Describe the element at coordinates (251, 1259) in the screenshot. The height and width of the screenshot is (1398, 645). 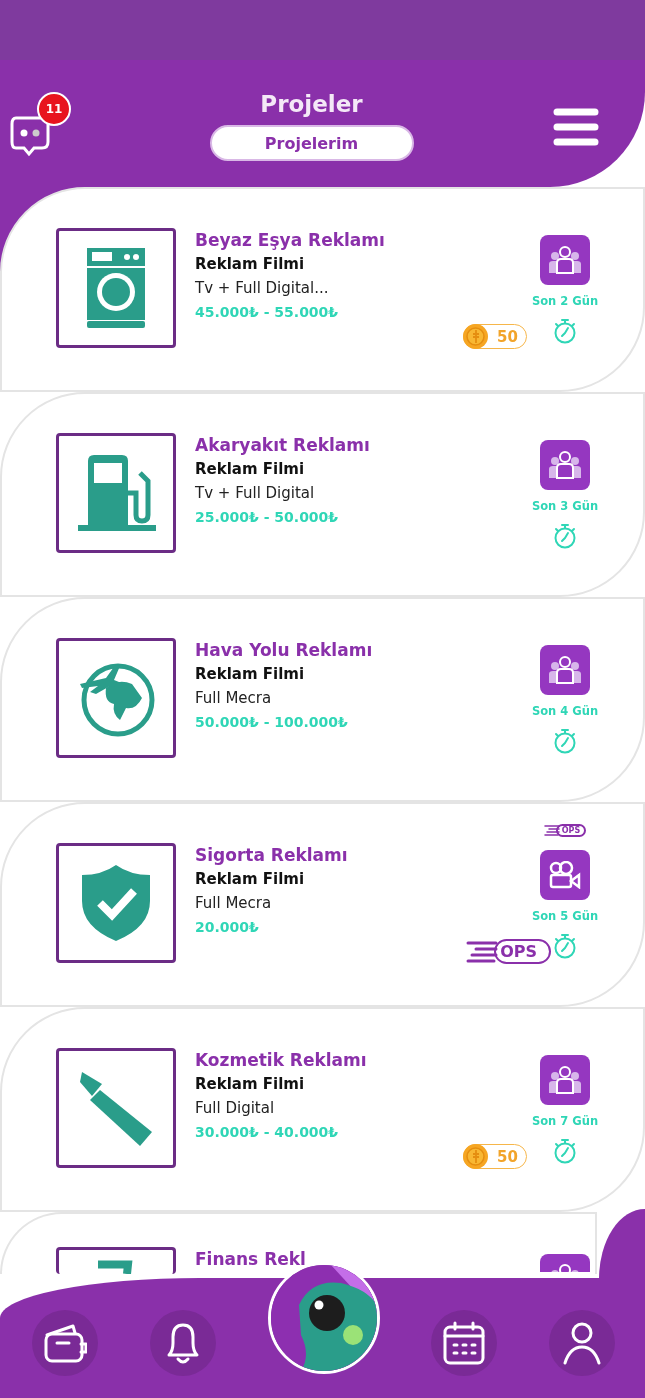
I see `project-title: Finans Rekl` at that location.